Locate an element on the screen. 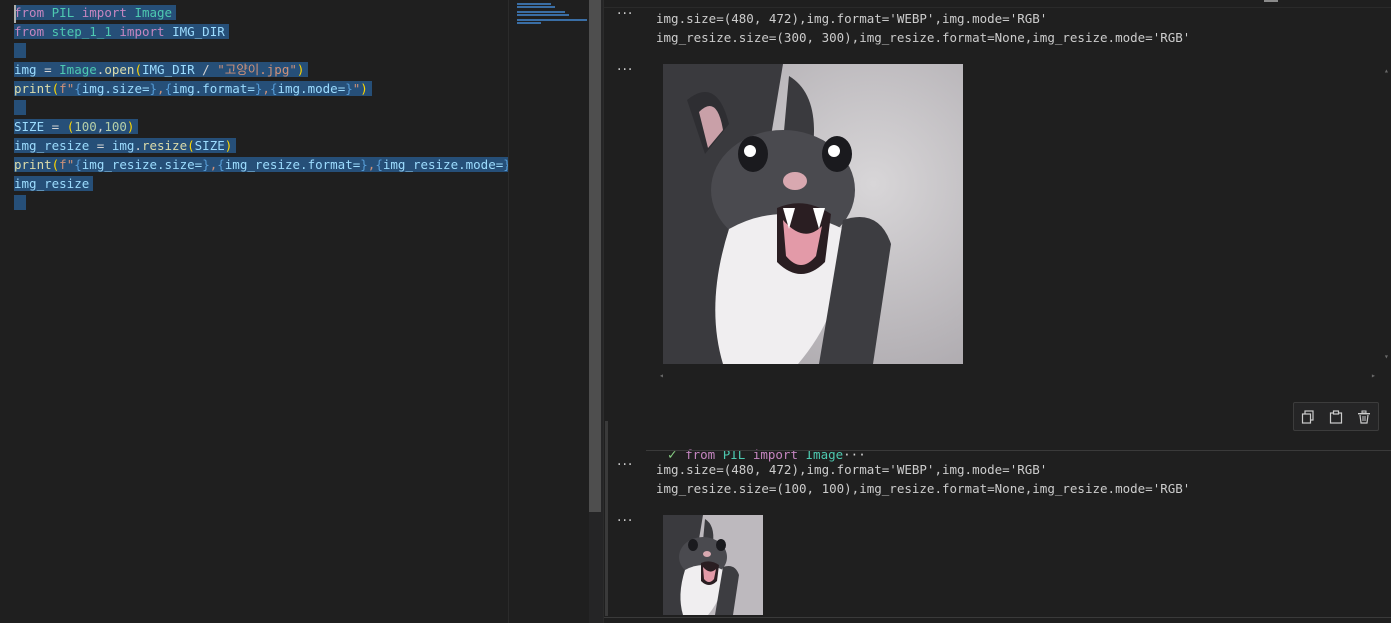 The height and width of the screenshot is (623, 1391). output-image-cat-small is located at coordinates (713, 565).